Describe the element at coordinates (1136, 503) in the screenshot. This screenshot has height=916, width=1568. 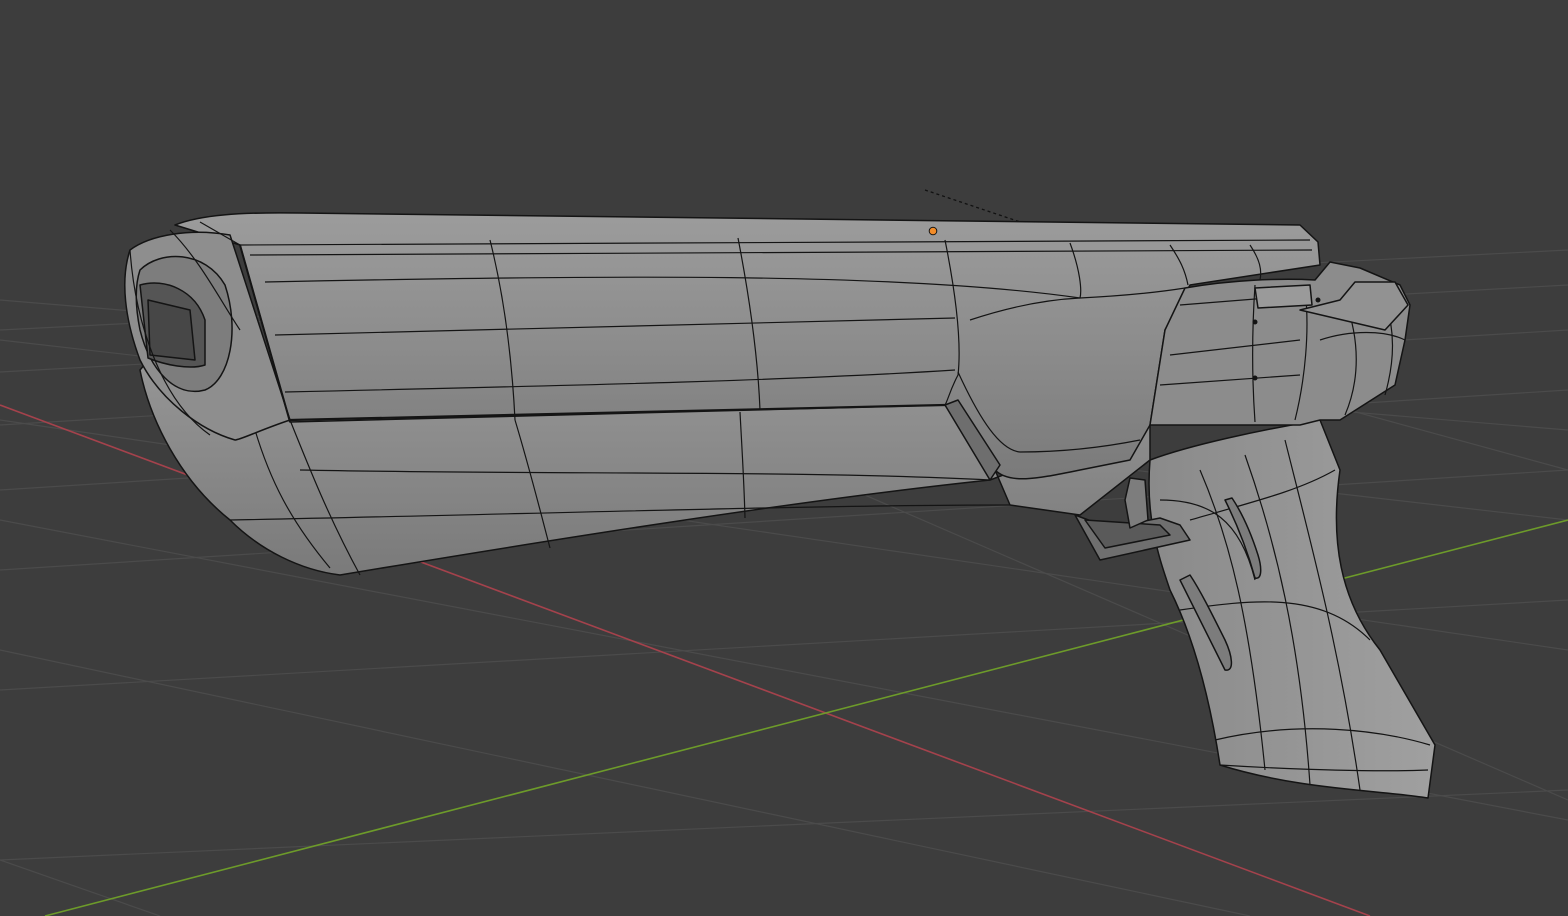
I see `trigger` at that location.